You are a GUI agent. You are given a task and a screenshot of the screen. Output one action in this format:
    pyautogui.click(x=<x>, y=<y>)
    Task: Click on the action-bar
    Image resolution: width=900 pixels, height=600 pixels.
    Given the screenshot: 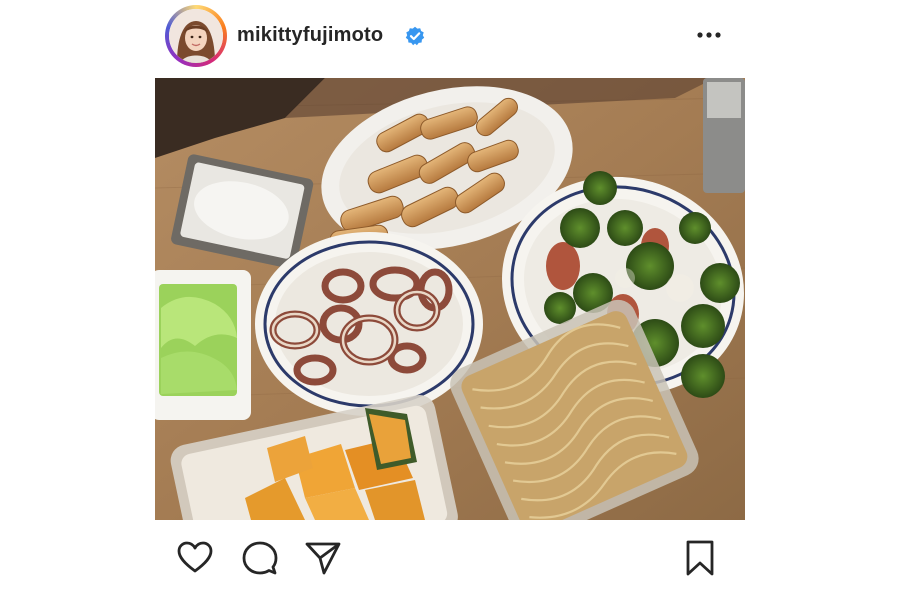 What is the action you would take?
    pyautogui.click(x=447, y=560)
    